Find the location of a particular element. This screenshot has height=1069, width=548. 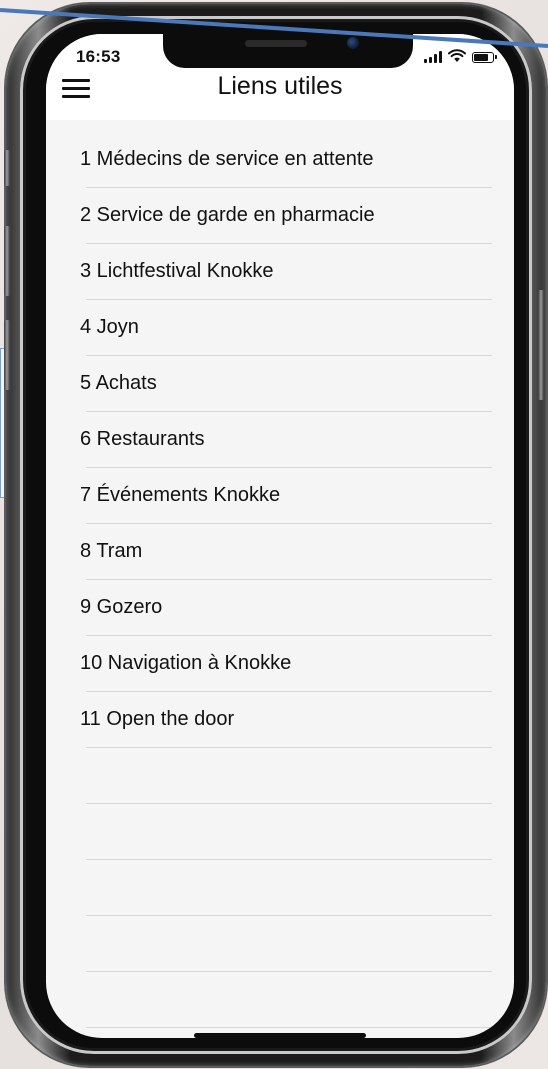

list-item: 7 Événements Knokke is located at coordinates (280, 496).